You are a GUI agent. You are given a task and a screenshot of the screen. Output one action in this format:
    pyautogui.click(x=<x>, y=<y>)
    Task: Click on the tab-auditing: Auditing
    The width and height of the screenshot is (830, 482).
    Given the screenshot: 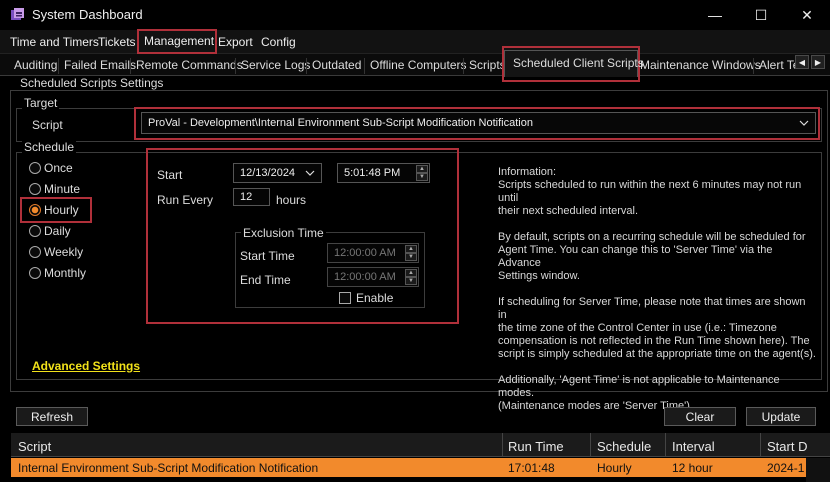 What is the action you would take?
    pyautogui.click(x=35, y=65)
    